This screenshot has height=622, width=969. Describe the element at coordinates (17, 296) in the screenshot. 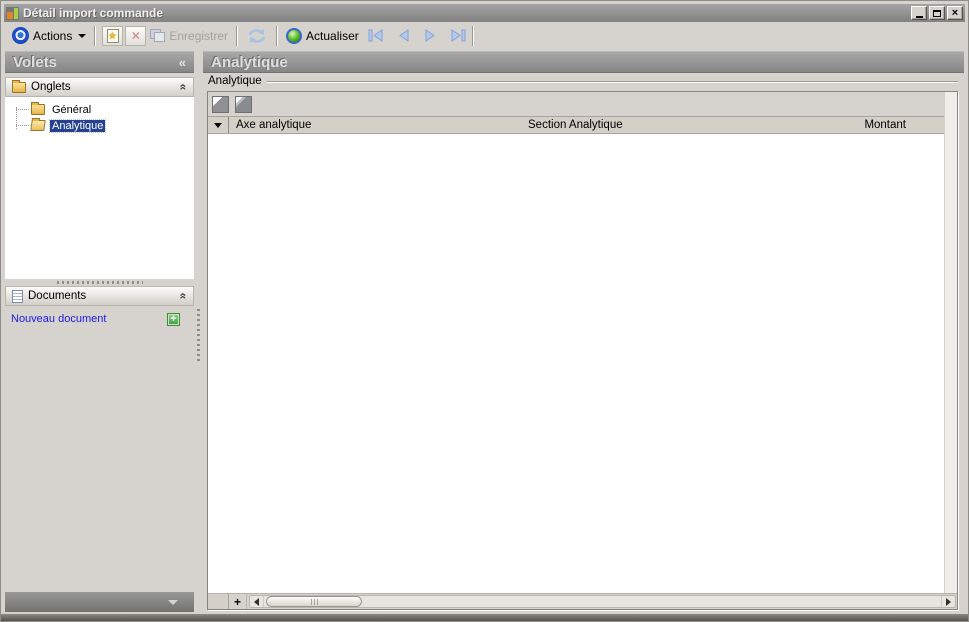

I see `document-icon` at that location.